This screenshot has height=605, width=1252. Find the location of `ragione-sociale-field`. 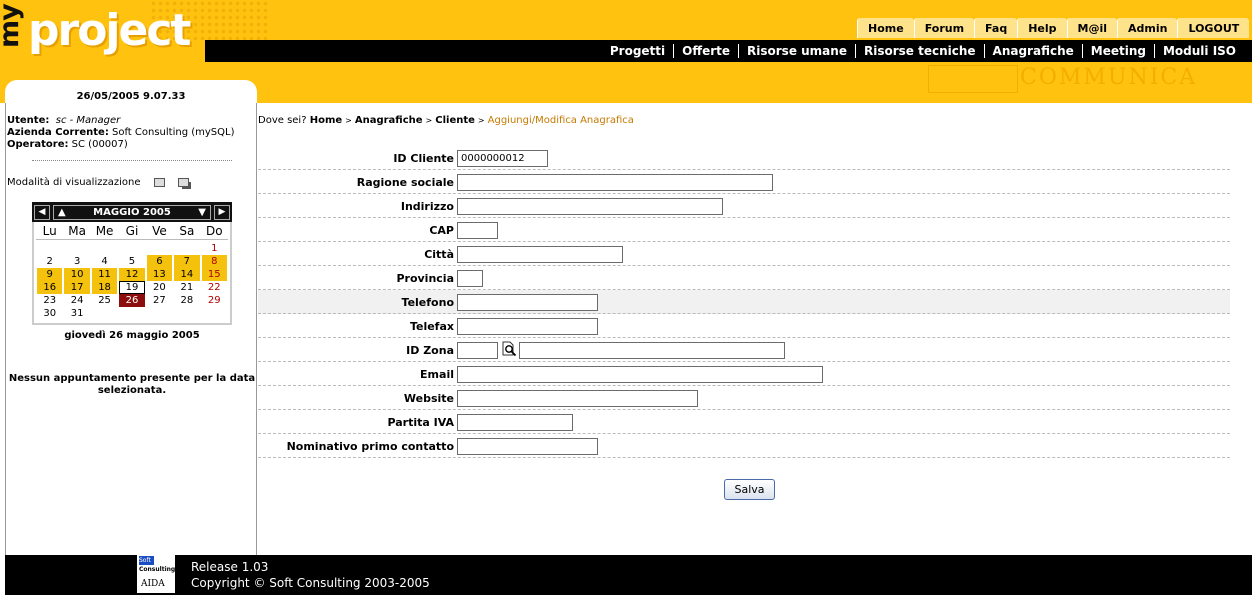

ragione-sociale-field is located at coordinates (615, 182).